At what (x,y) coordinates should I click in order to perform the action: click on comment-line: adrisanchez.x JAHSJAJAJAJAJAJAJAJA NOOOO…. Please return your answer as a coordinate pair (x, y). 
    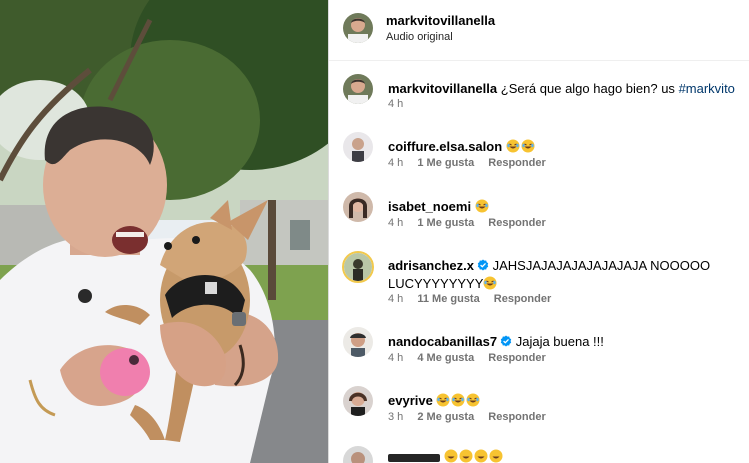
    Looking at the image, I should click on (563, 275).